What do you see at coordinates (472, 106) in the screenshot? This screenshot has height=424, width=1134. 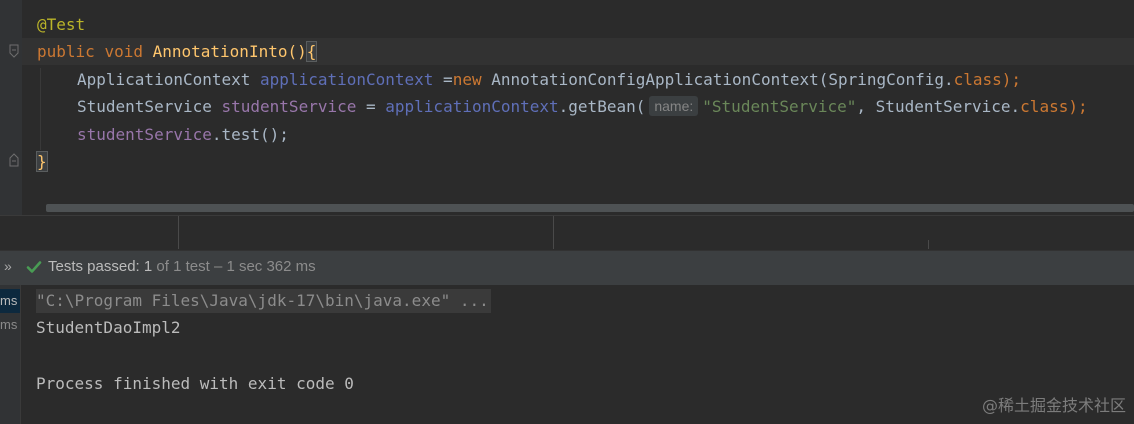 I see `ref-application-context: applicationContext` at bounding box center [472, 106].